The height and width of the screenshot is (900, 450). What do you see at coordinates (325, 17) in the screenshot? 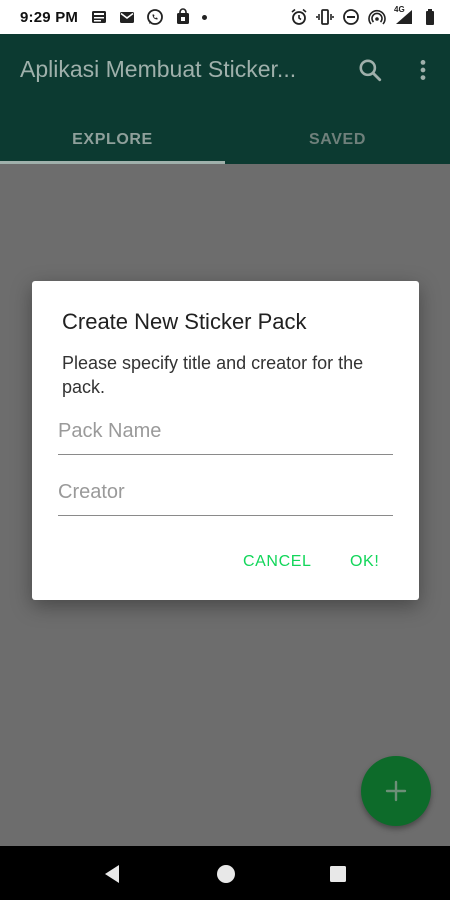
I see `vibrate-icon` at bounding box center [325, 17].